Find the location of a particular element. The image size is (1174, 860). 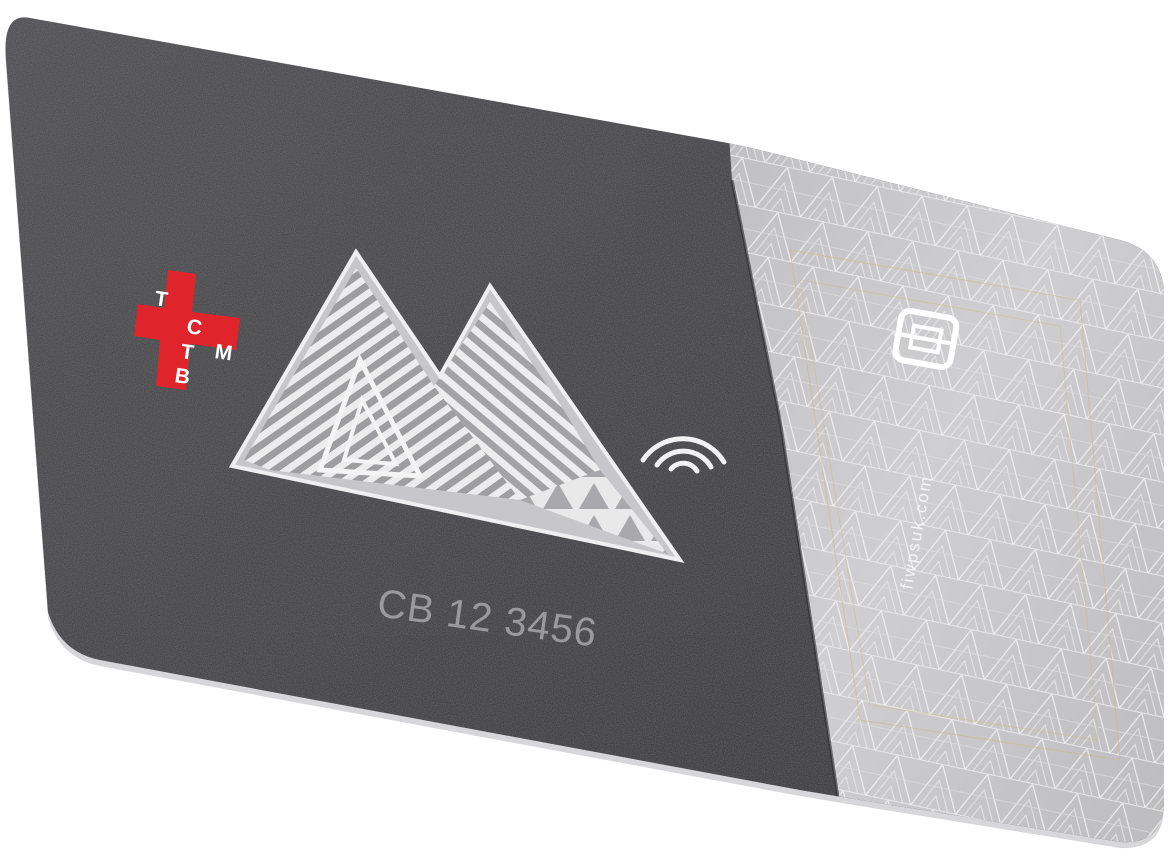

logo-letter-c: C is located at coordinates (194, 327).